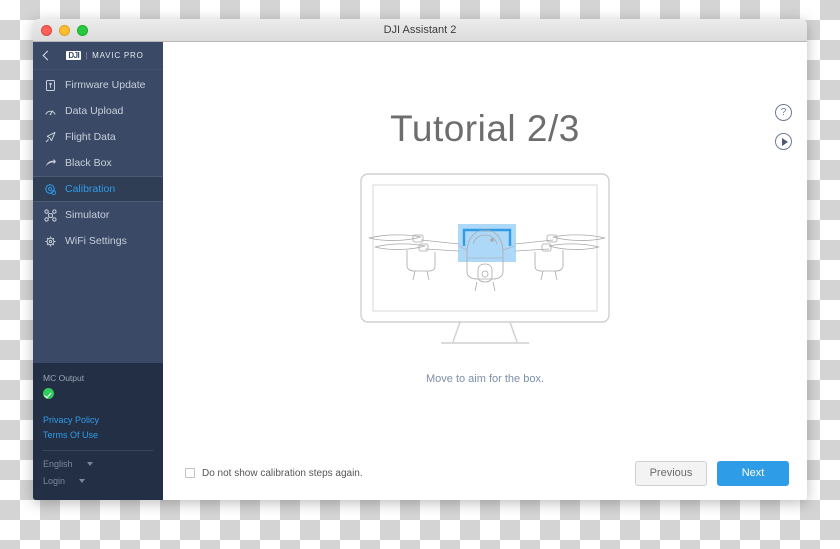 This screenshot has height=549, width=840. I want to click on title-bar: DJI Assistant 2, so click(420, 30).